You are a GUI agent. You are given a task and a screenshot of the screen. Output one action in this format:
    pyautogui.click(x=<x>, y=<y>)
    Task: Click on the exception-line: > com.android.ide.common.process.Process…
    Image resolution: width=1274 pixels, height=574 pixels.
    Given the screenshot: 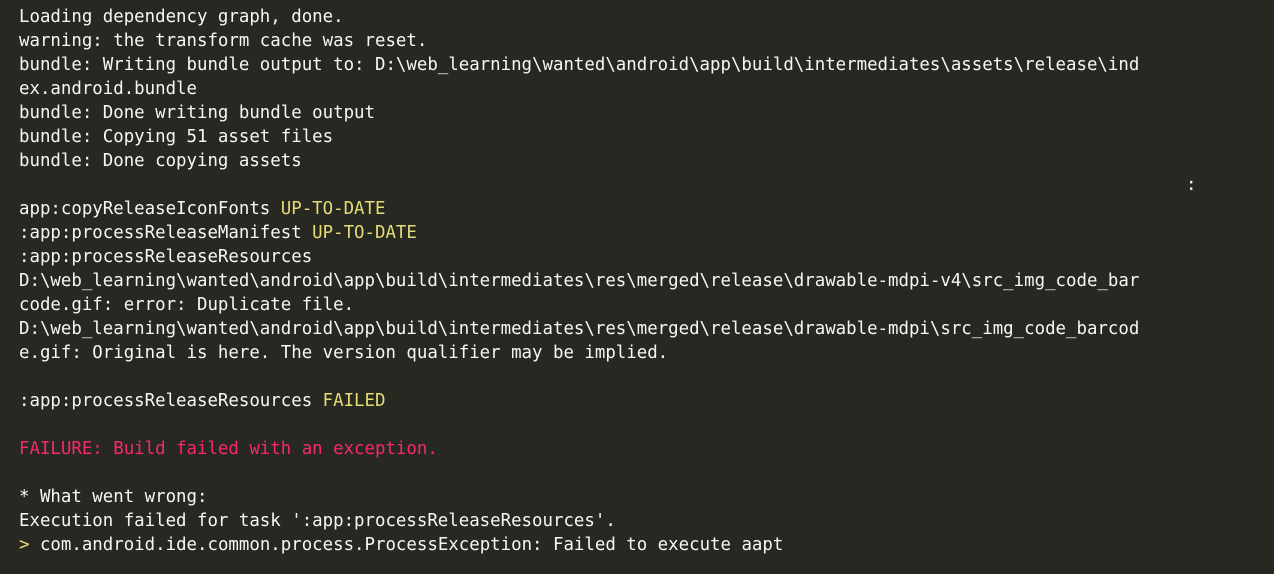 What is the action you would take?
    pyautogui.click(x=646, y=545)
    